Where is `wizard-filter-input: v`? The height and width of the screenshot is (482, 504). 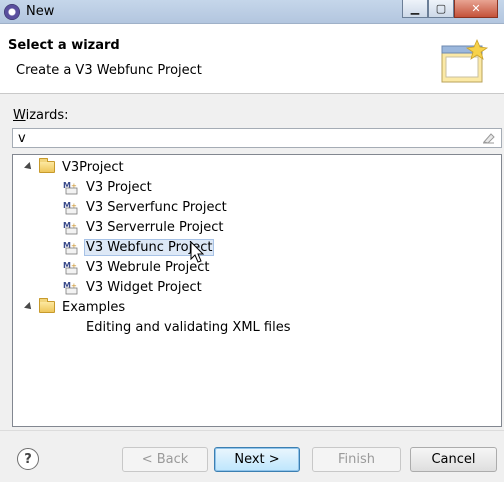 wizard-filter-input: v is located at coordinates (257, 138).